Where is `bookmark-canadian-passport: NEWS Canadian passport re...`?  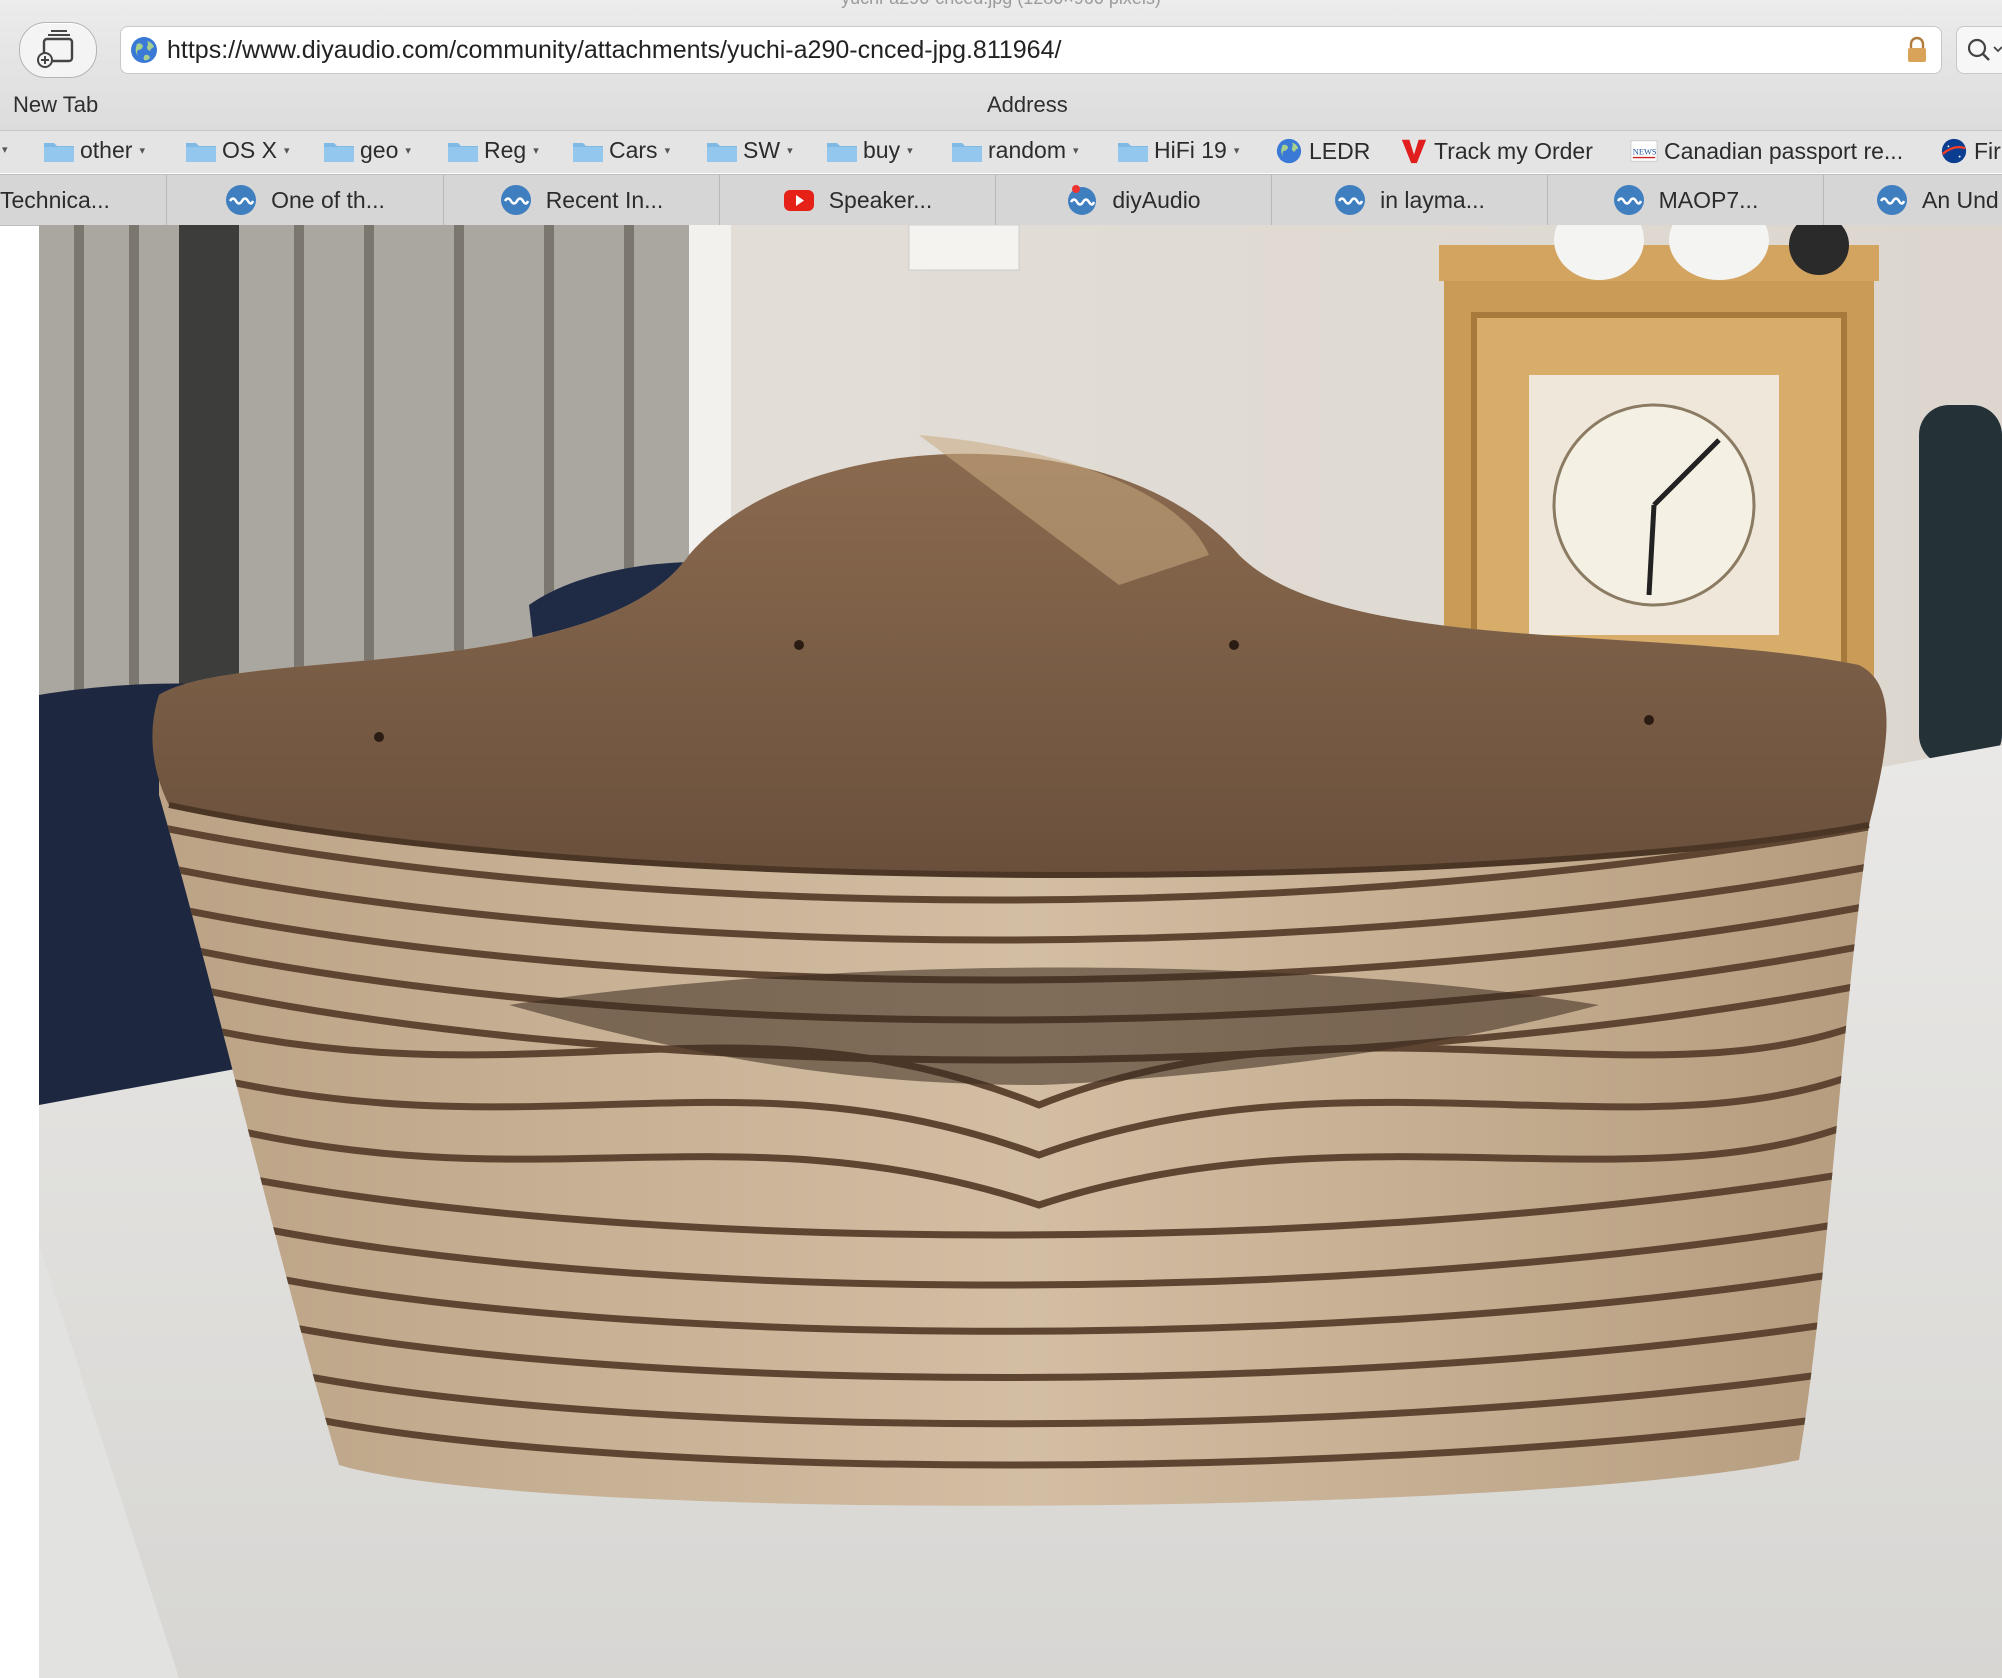 bookmark-canadian-passport: NEWS Canadian passport re... is located at coordinates (1766, 151).